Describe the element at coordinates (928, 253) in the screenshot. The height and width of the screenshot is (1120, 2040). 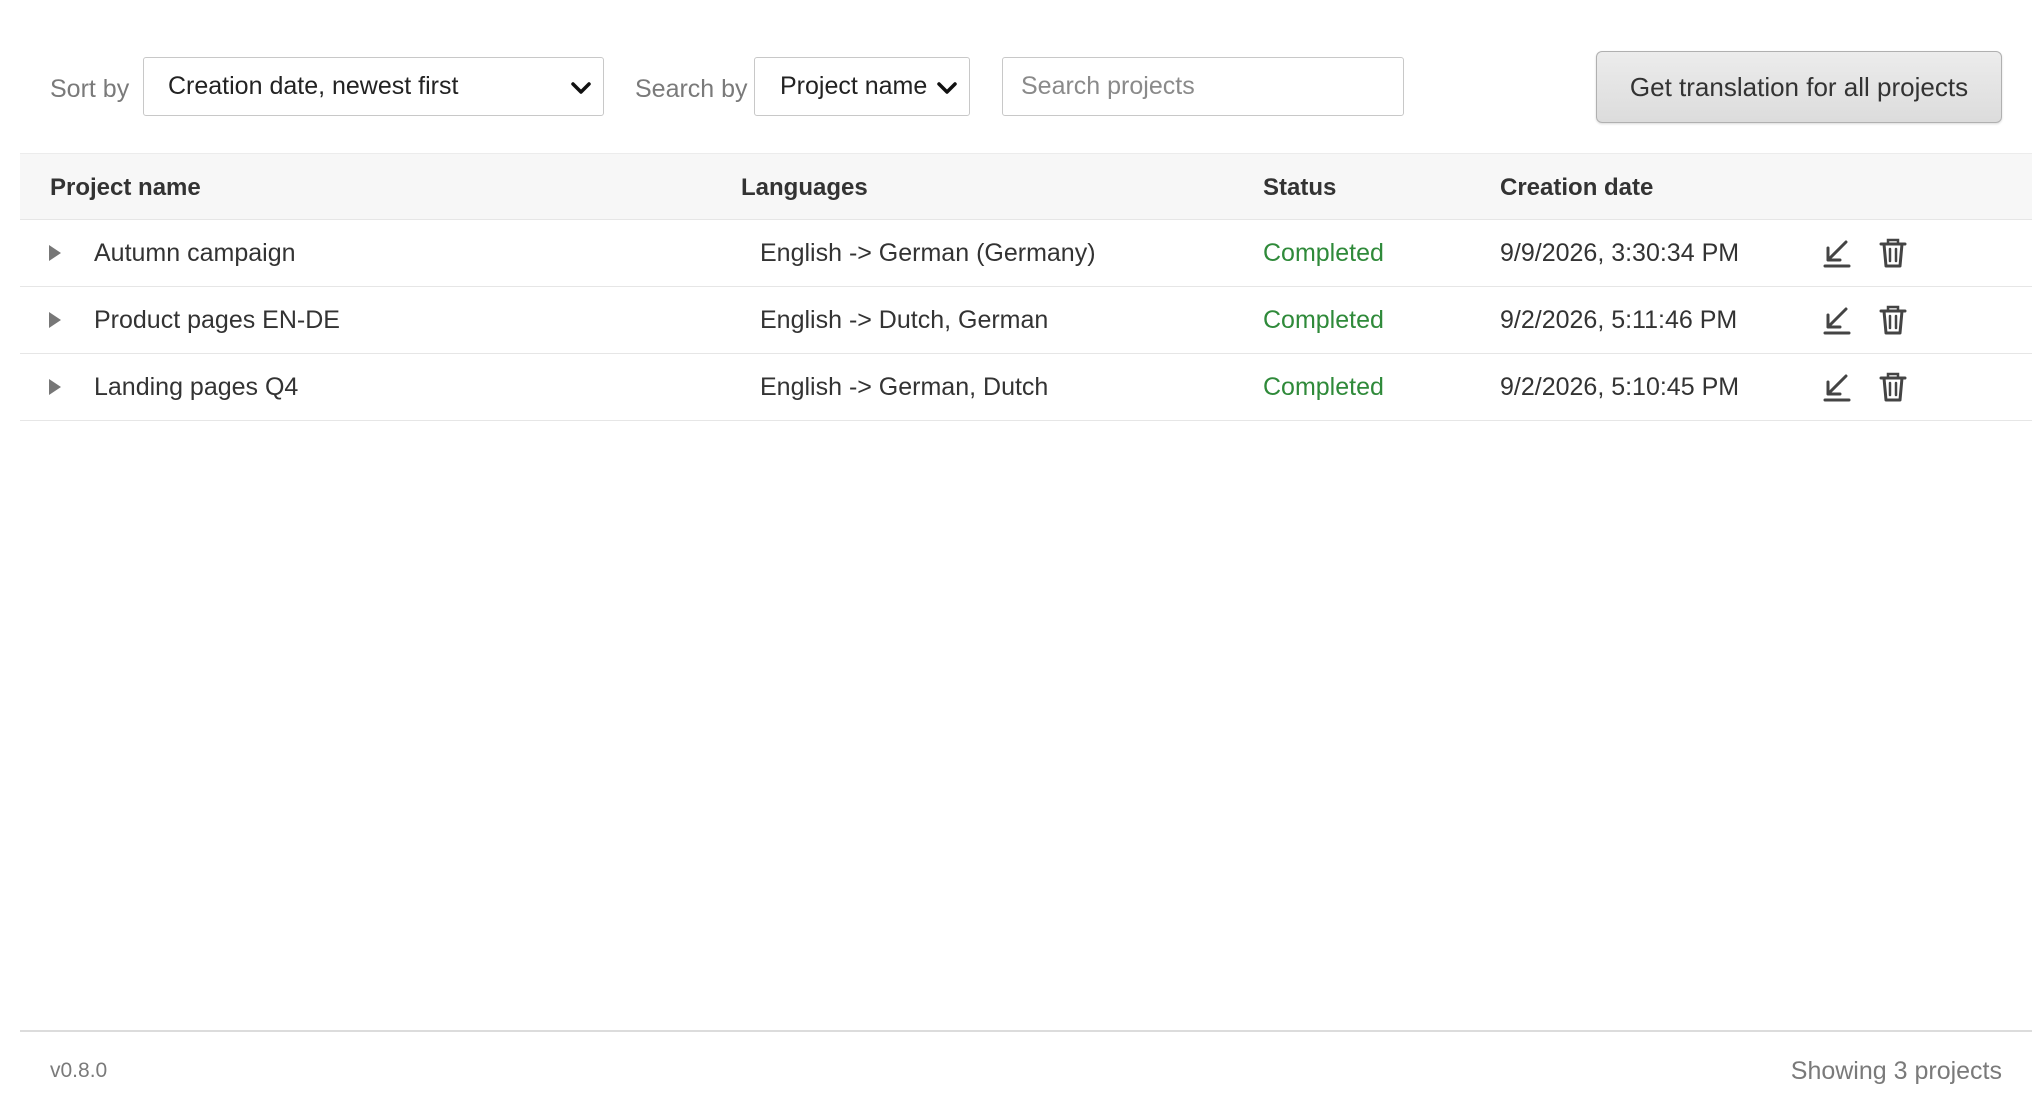
I see `languages-cell: English -> German (Germany)` at that location.